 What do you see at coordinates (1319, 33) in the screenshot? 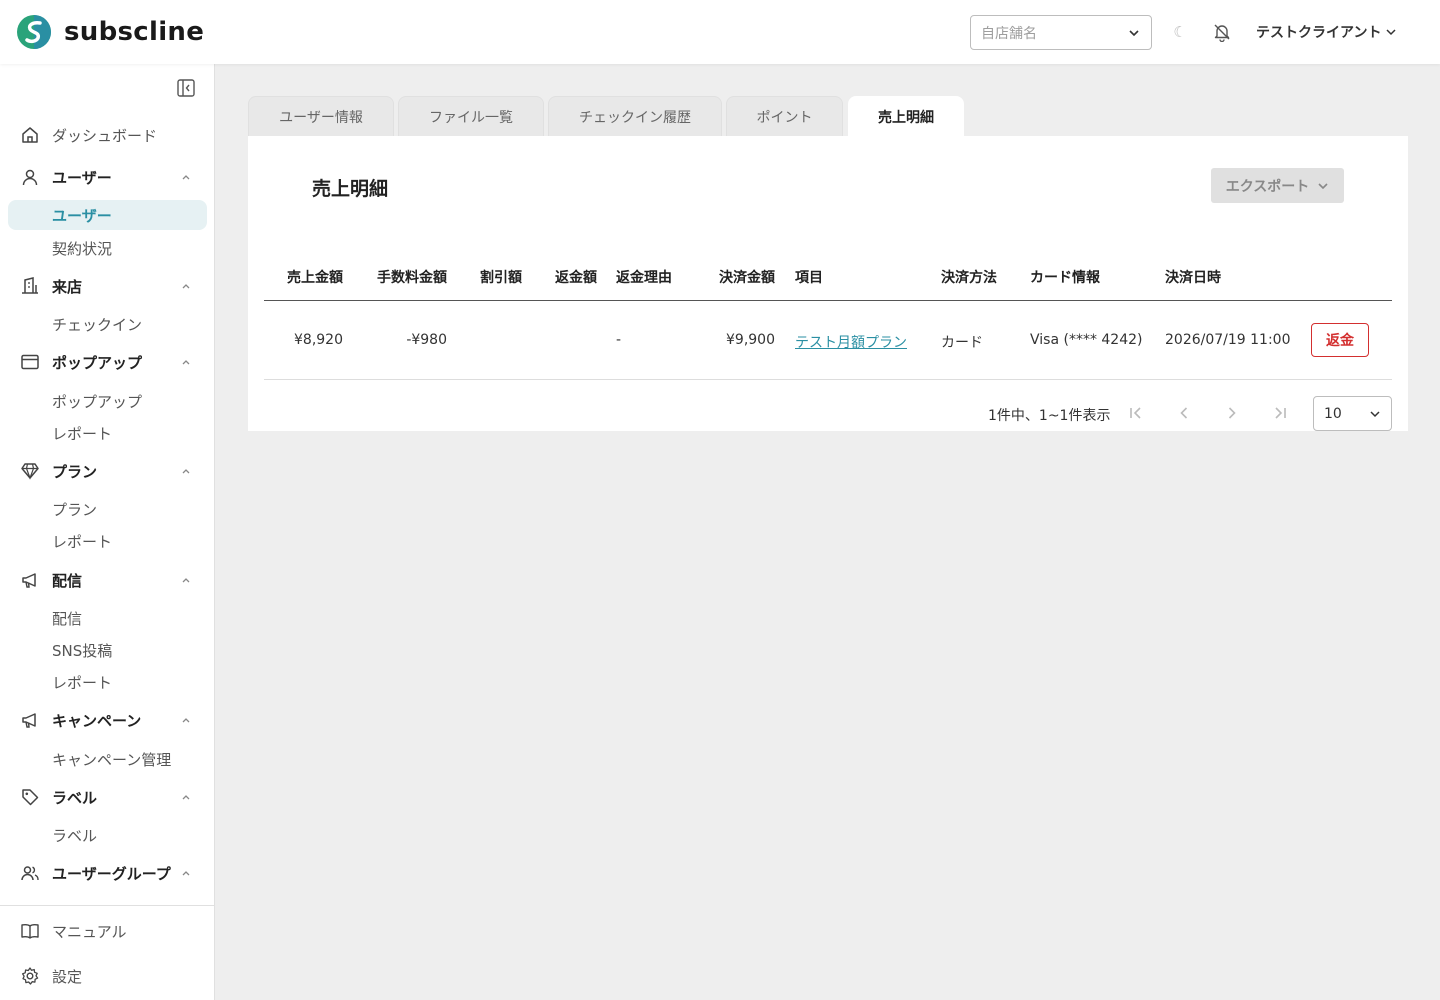
I see `user-name: テストクライアント` at bounding box center [1319, 33].